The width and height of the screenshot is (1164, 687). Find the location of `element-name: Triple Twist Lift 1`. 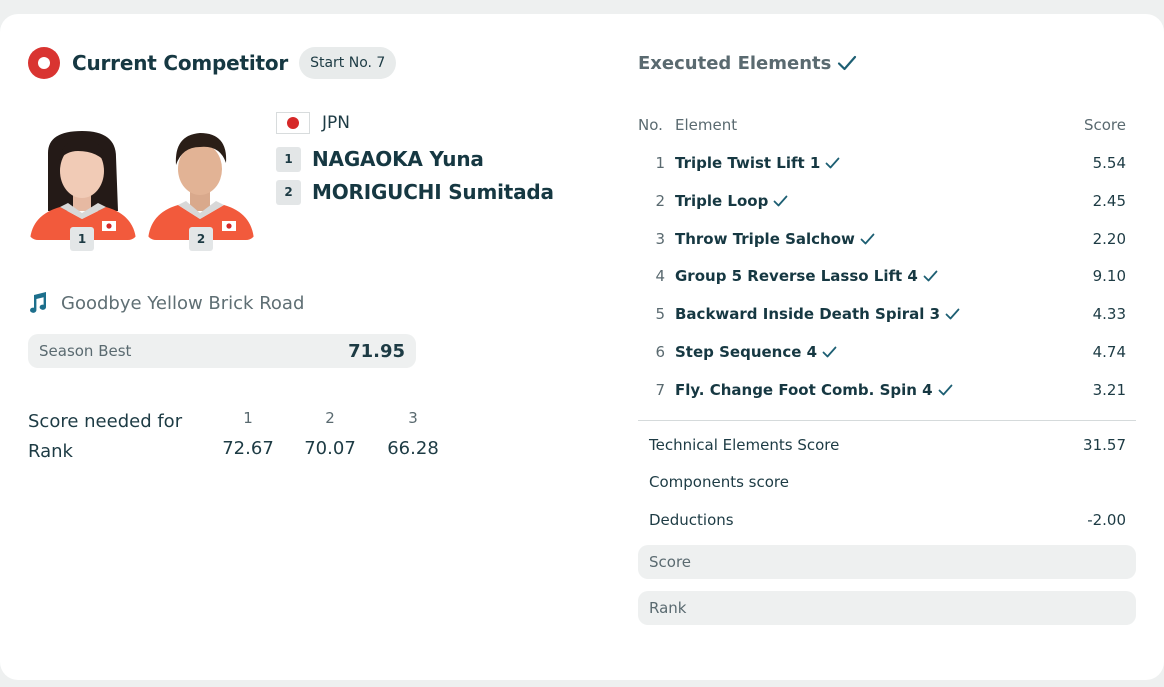

element-name: Triple Twist Lift 1 is located at coordinates (757, 163).